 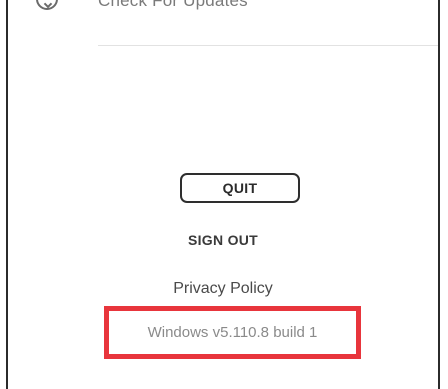 I want to click on version-highlight: Windows v5.110.8 build 1, so click(x=232, y=332).